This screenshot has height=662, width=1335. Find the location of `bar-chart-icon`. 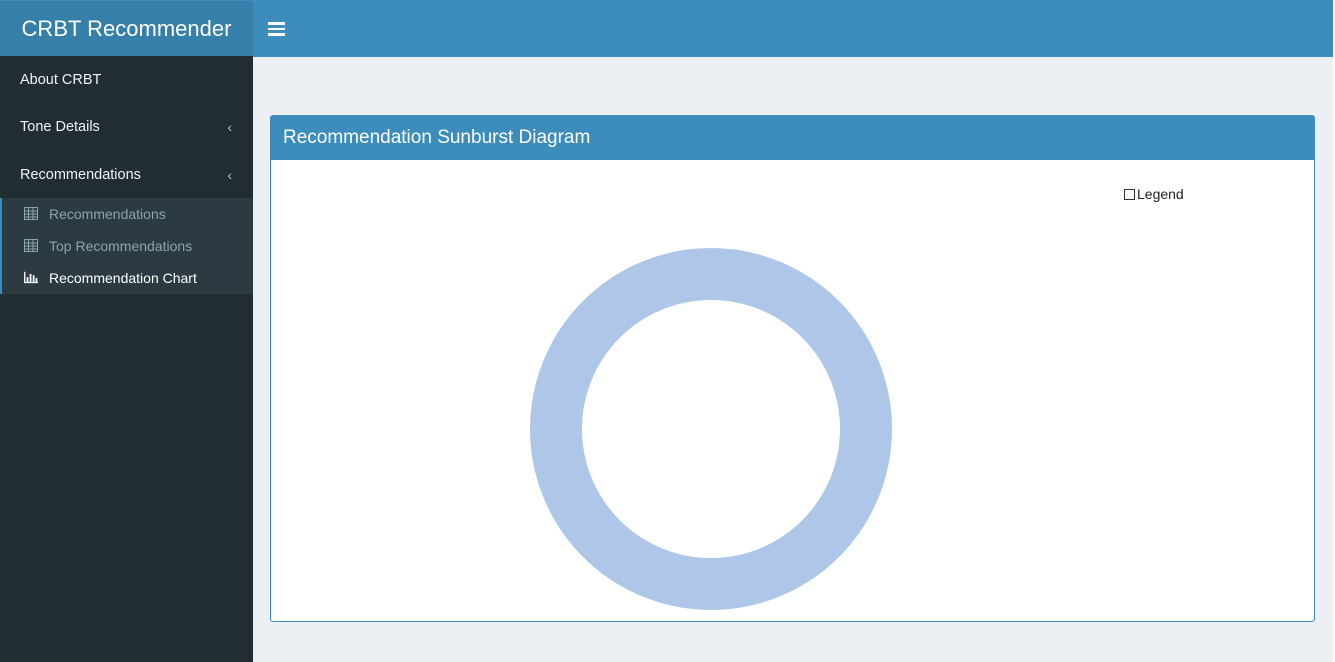

bar-chart-icon is located at coordinates (31, 277).